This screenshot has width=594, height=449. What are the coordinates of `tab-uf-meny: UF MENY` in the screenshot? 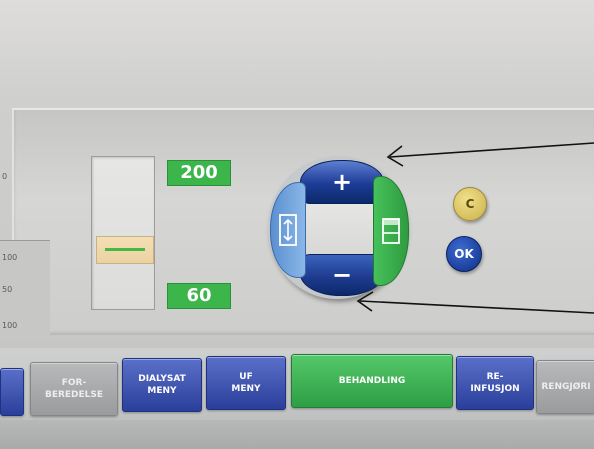 It's located at (246, 383).